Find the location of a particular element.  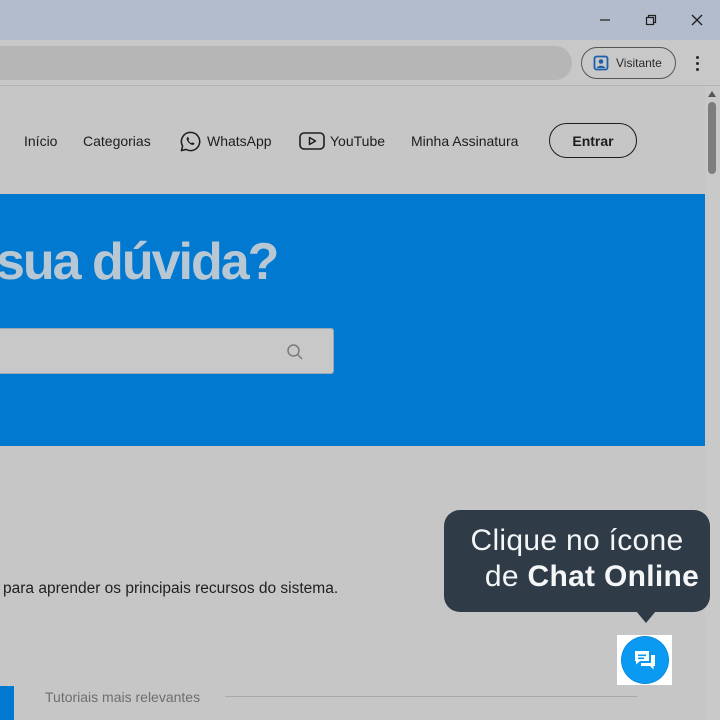

tooltip-emphasis: Chat Online is located at coordinates (613, 576).